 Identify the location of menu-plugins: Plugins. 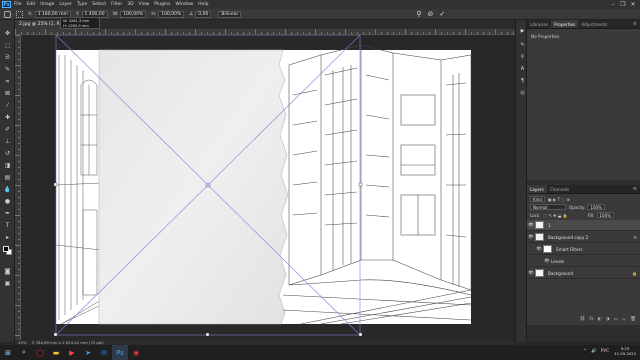
(162, 4).